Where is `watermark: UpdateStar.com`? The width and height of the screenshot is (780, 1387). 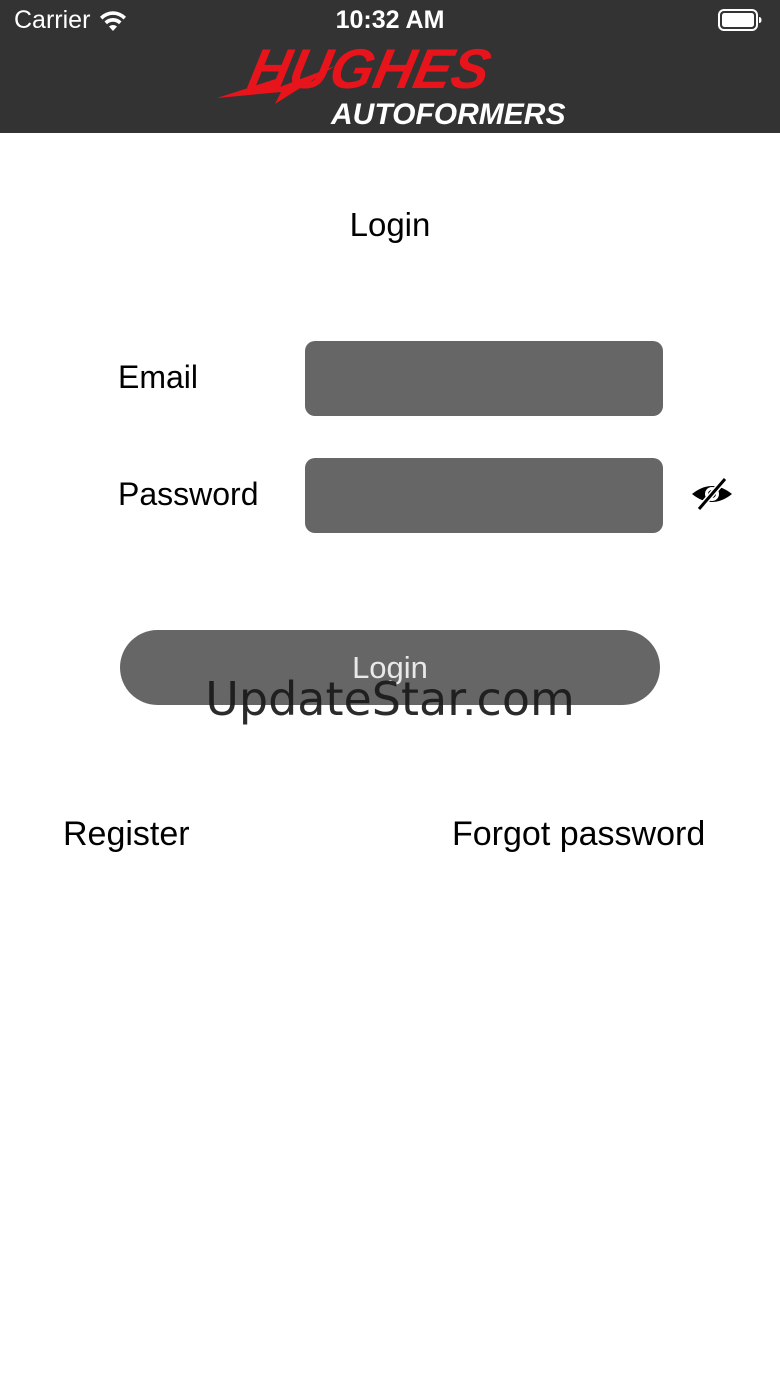 watermark: UpdateStar.com is located at coordinates (390, 699).